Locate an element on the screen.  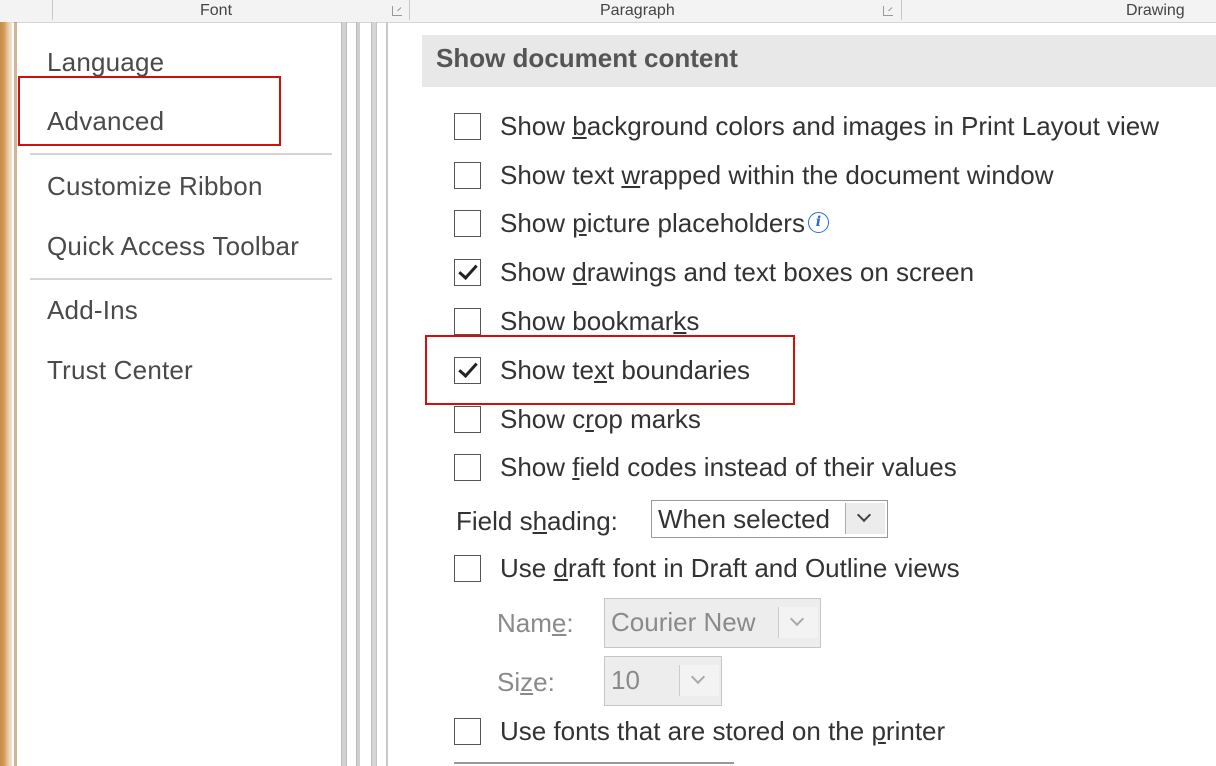
draft-name-dropdown: Courier New is located at coordinates (712, 623).